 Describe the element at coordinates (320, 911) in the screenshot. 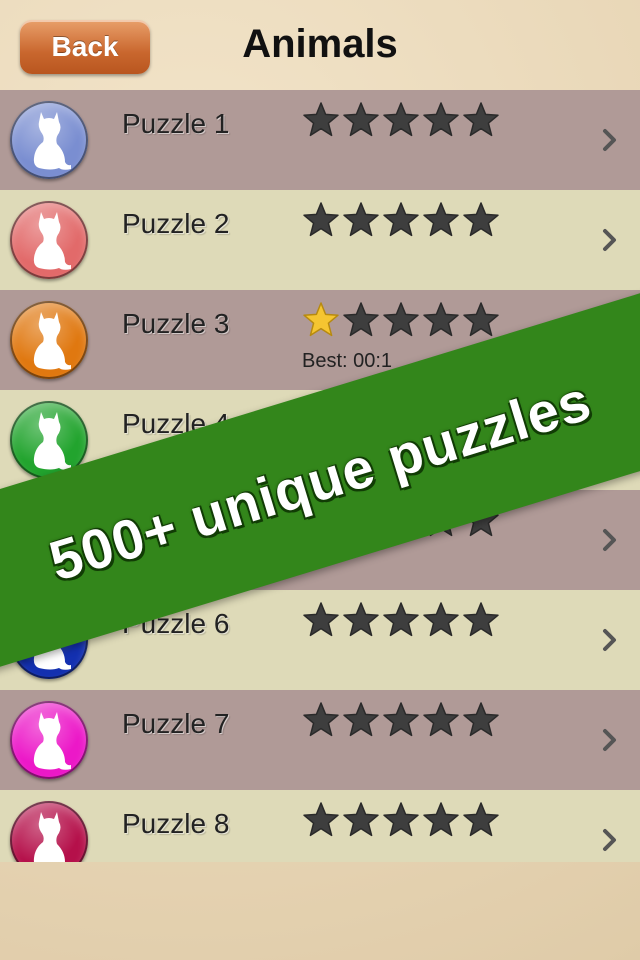

I see `footer-area` at that location.